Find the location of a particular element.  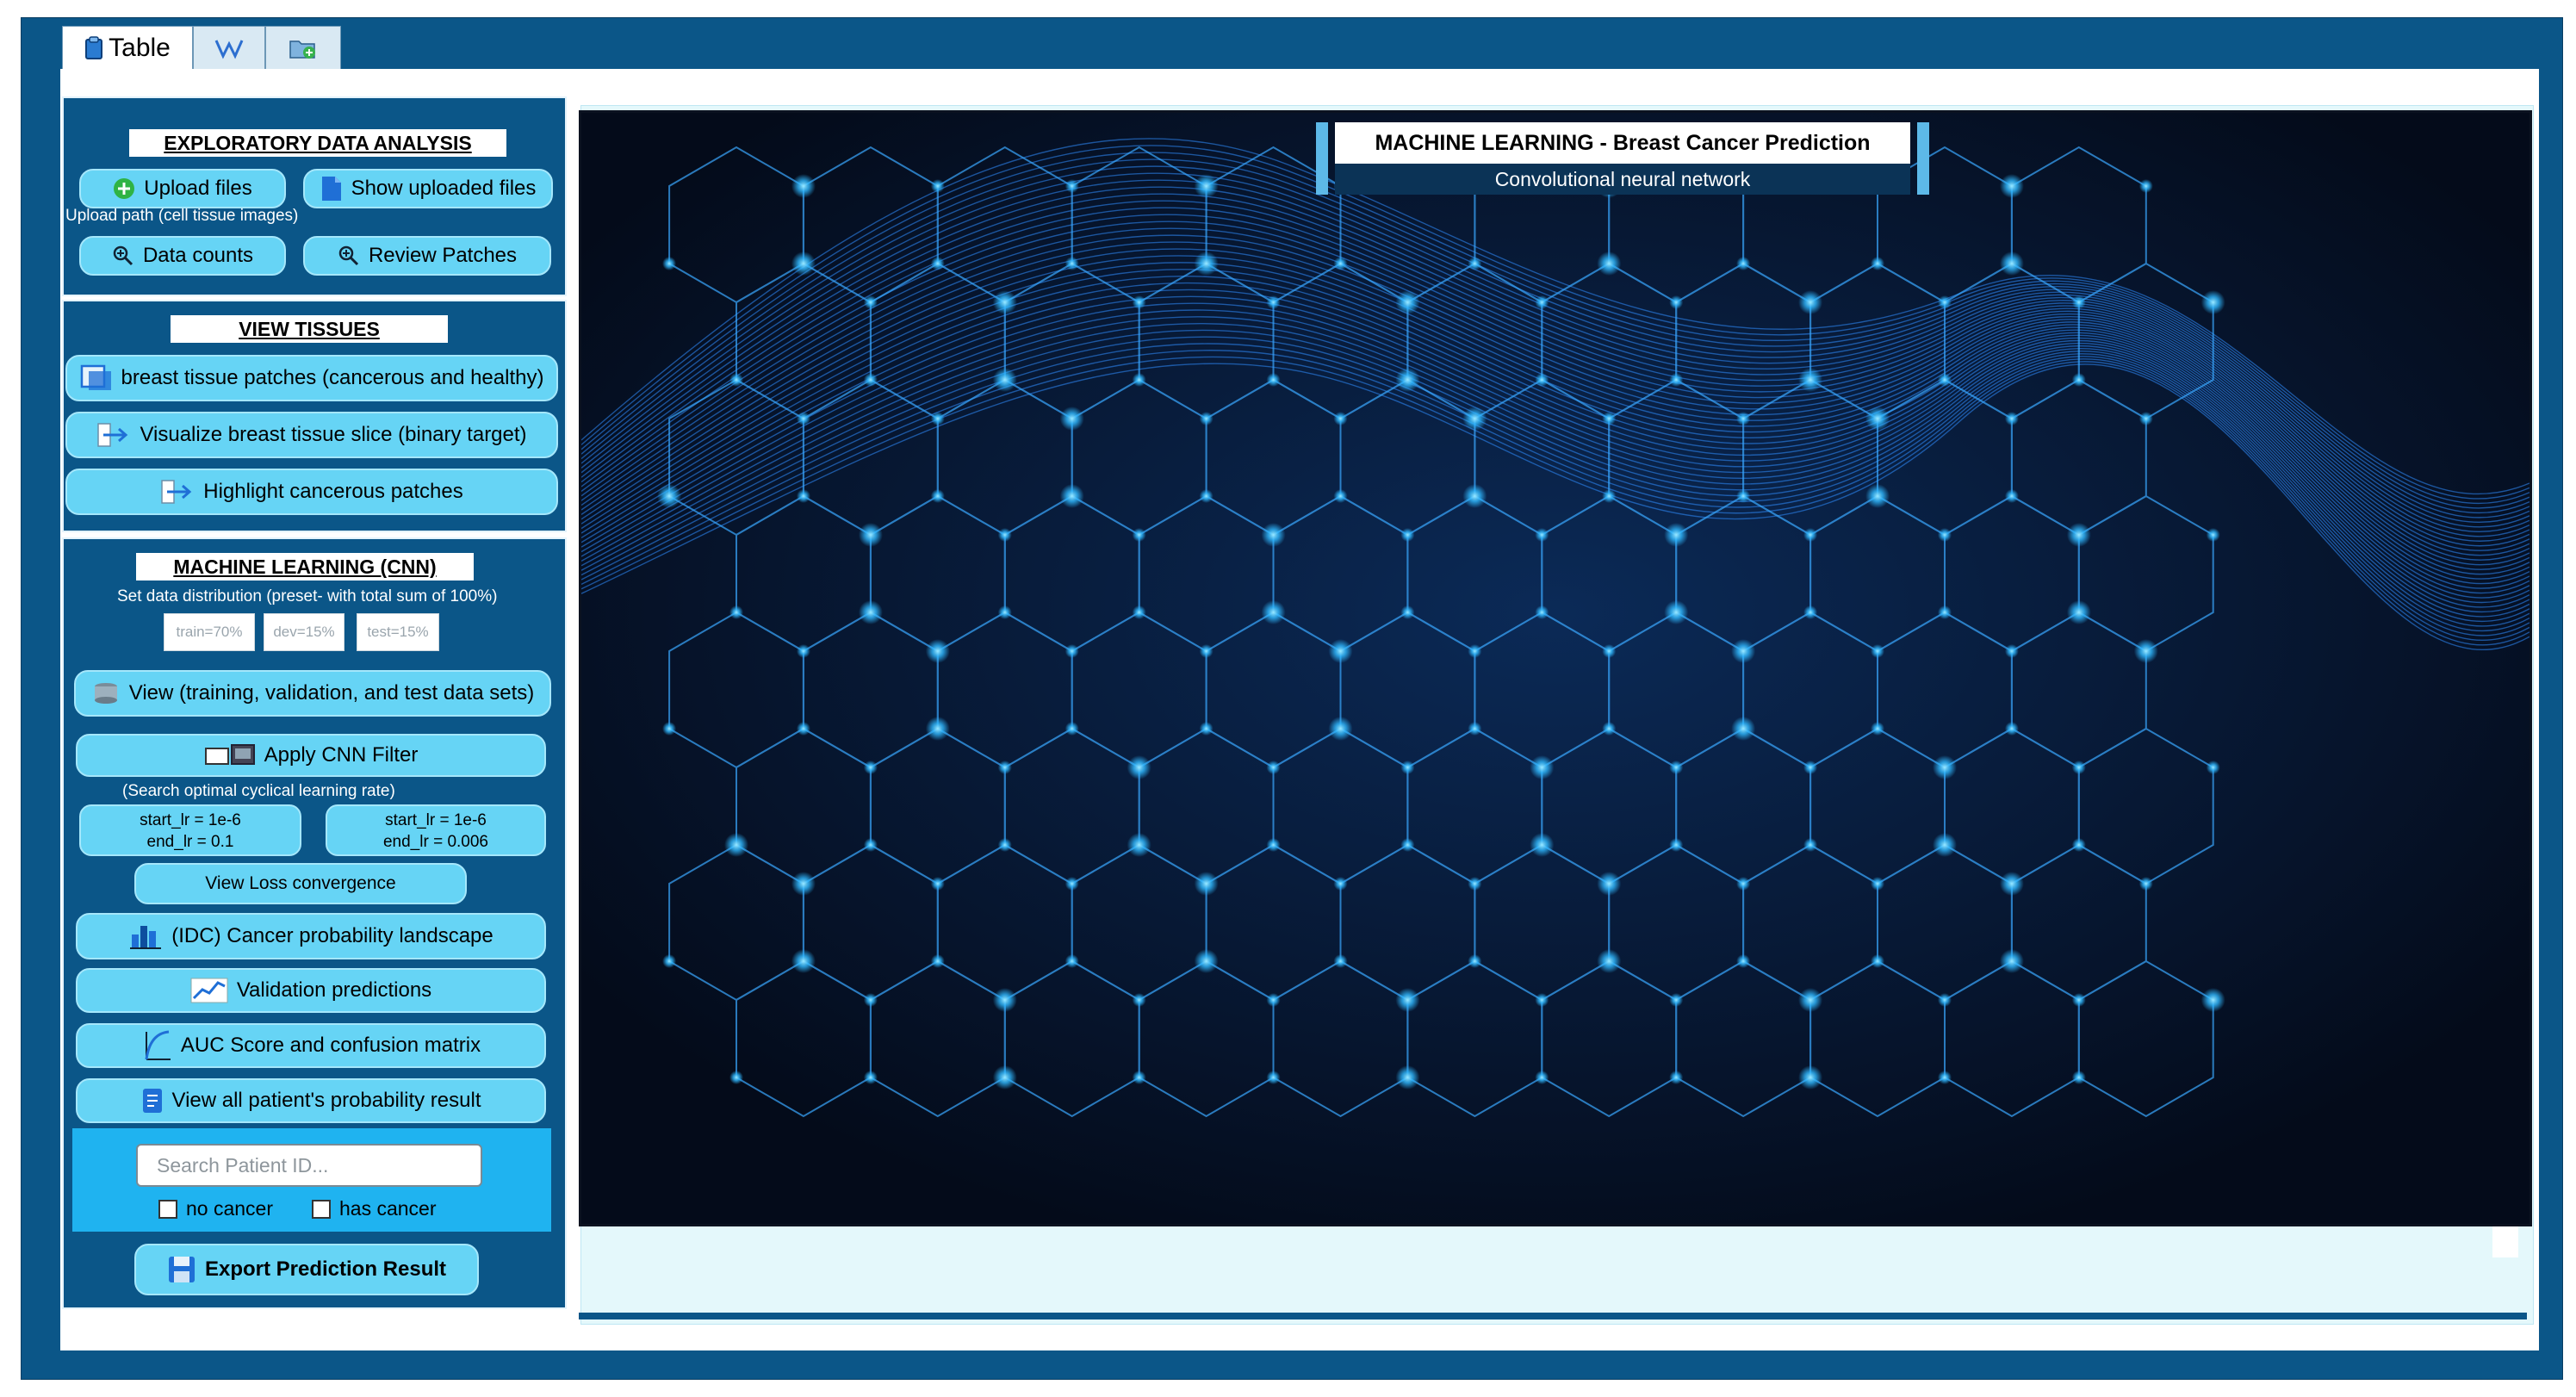

document-icon is located at coordinates (331, 188).